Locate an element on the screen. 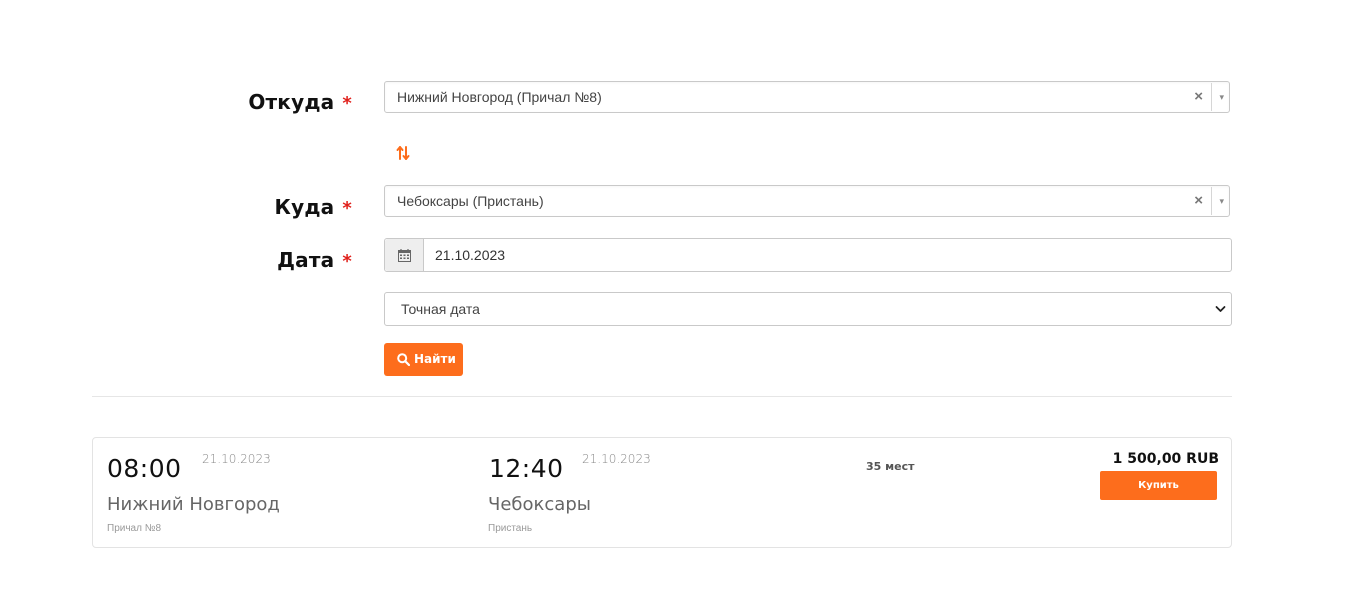 This screenshot has width=1369, height=613. from-required-mark: * is located at coordinates (347, 103).